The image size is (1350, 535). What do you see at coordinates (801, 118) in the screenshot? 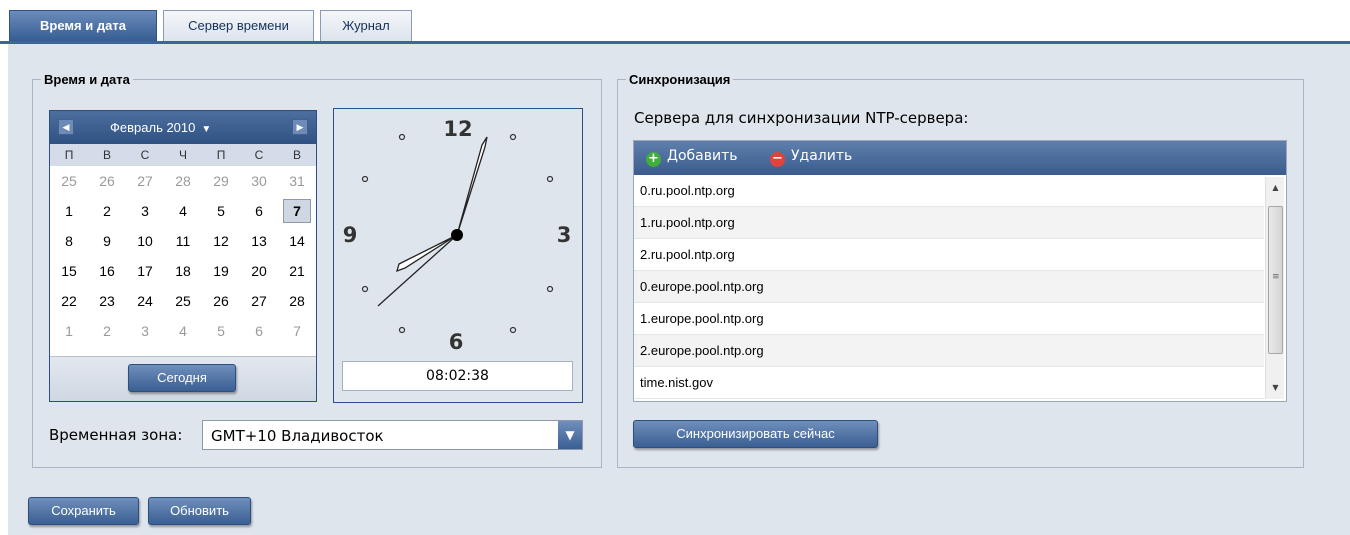
I see `servers-label: Сервера для синхронизации NTP-сервера:` at bounding box center [801, 118].